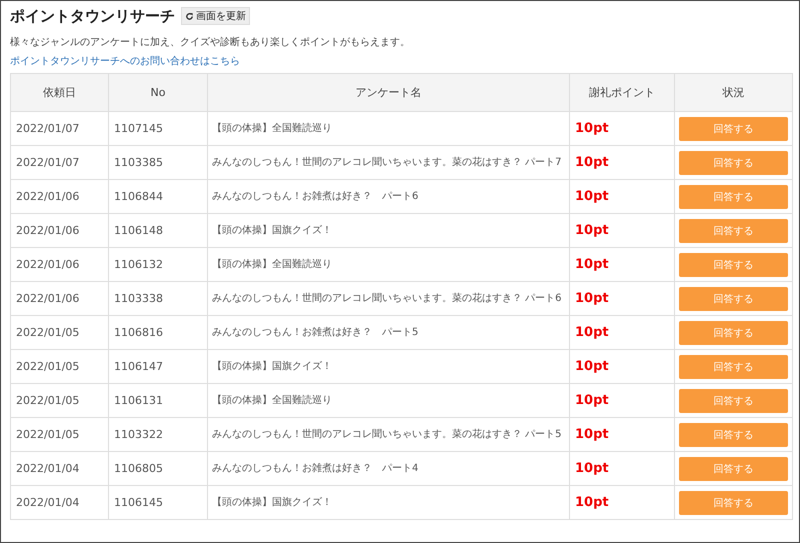 The height and width of the screenshot is (543, 800). I want to click on column-header: アンケート名, so click(389, 93).